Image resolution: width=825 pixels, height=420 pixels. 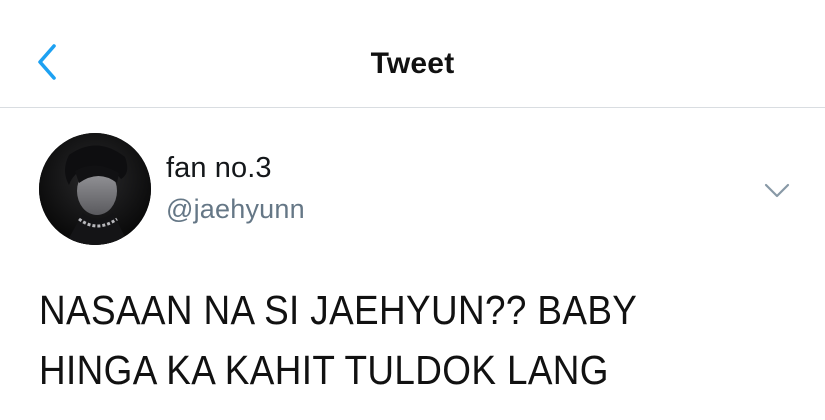 What do you see at coordinates (338, 310) in the screenshot?
I see `tweet-text-line: NASAAN NA SI JAEHYUN?? BABY` at bounding box center [338, 310].